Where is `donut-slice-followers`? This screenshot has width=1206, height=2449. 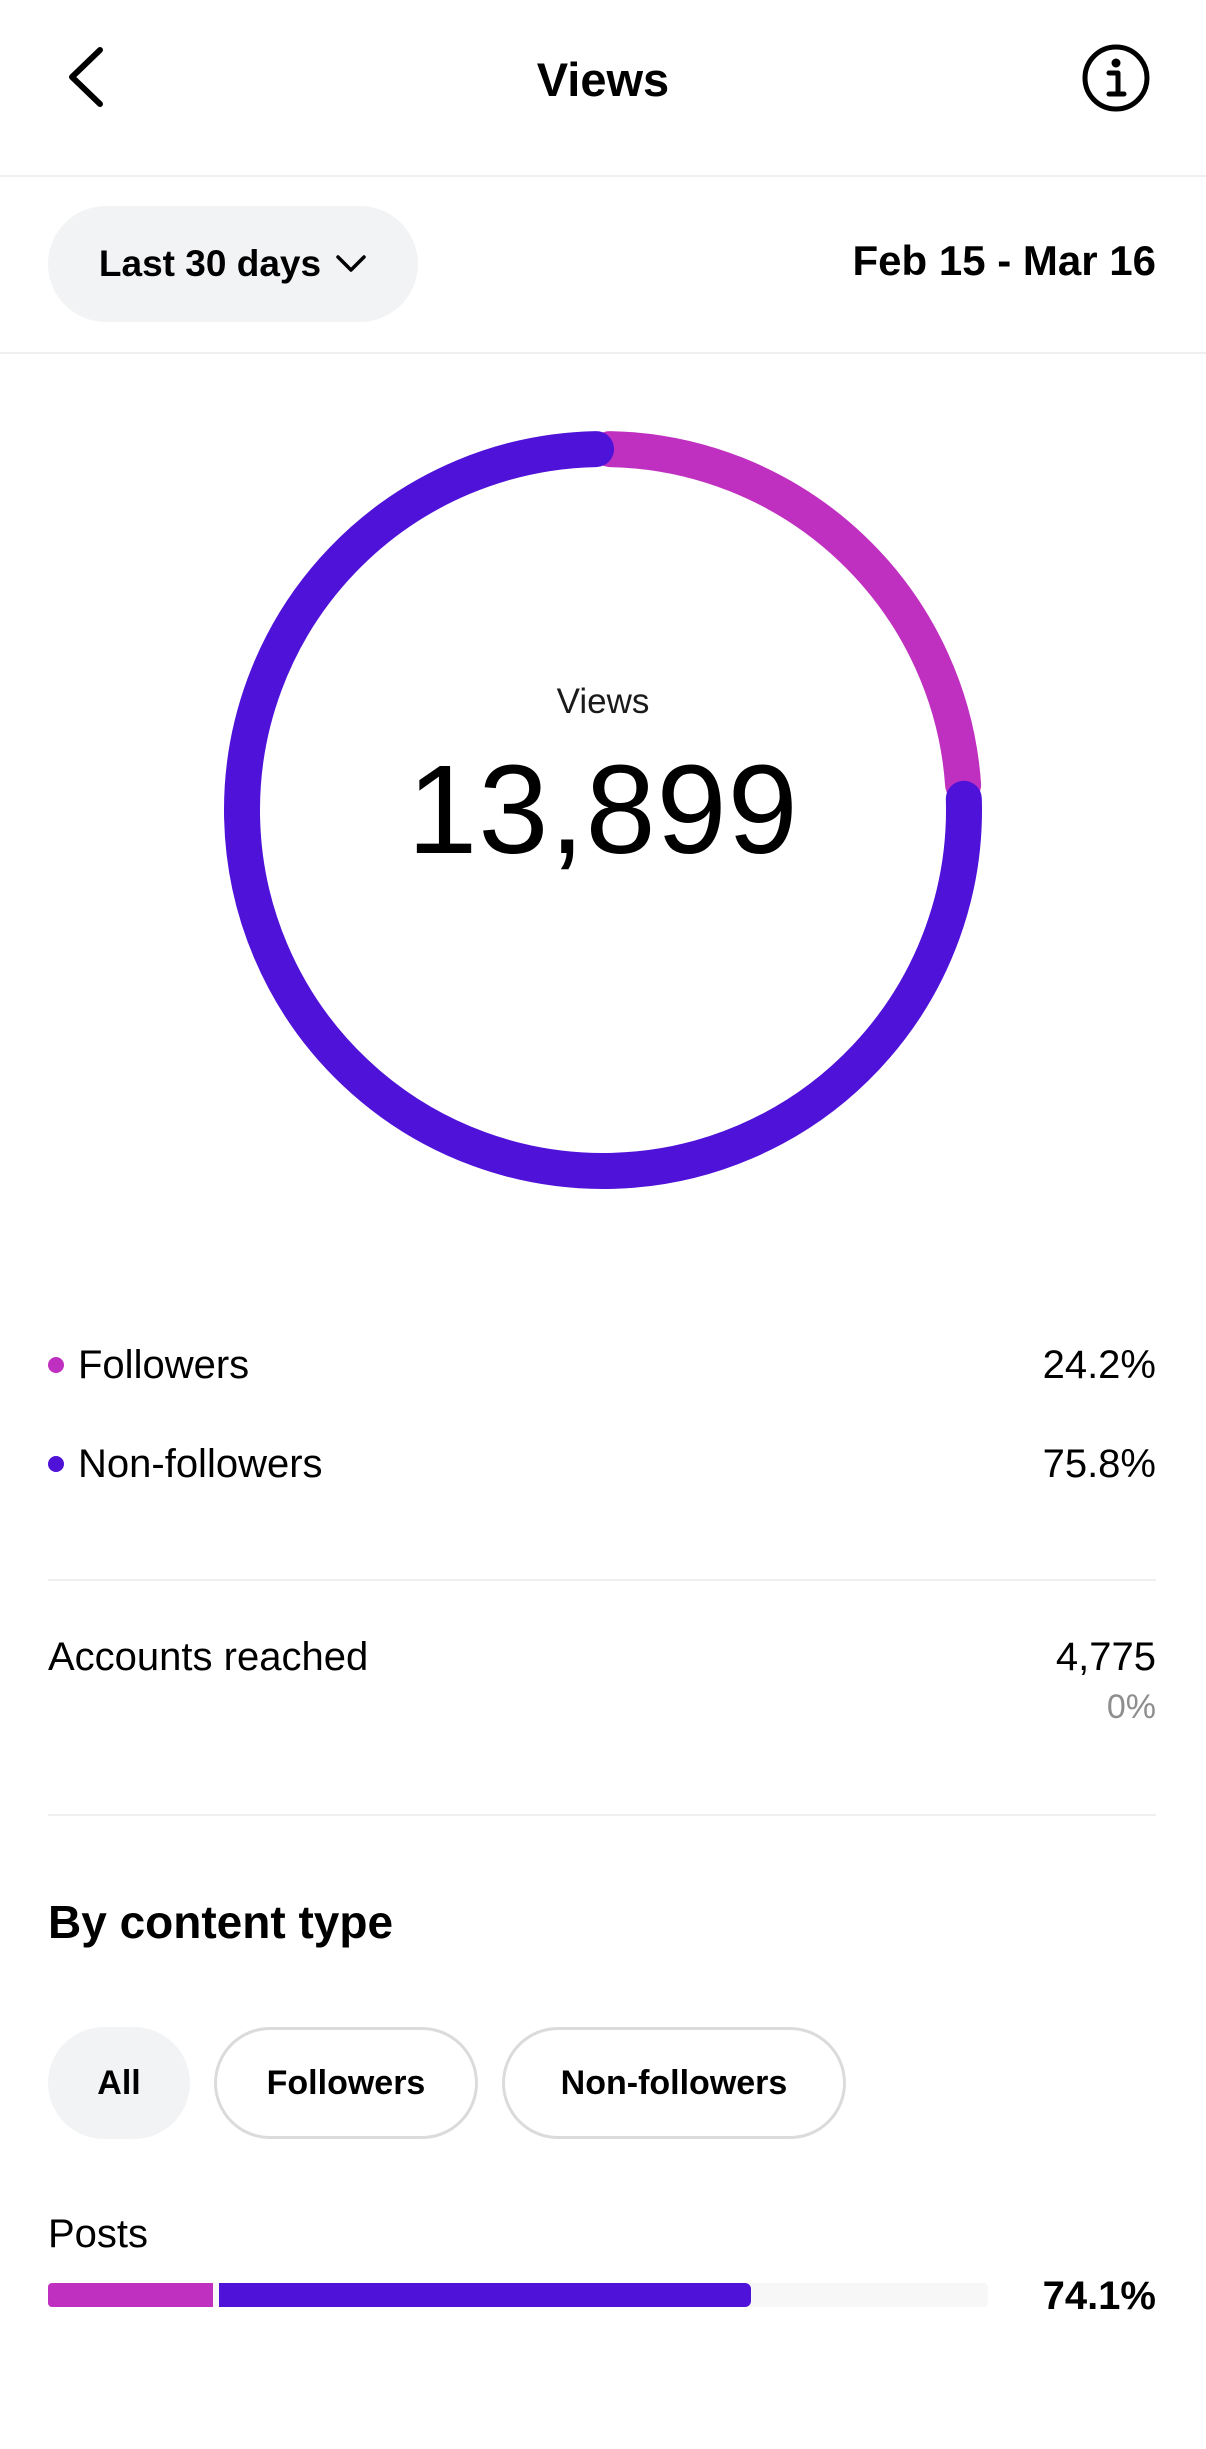
donut-slice-followers is located at coordinates (786, 617).